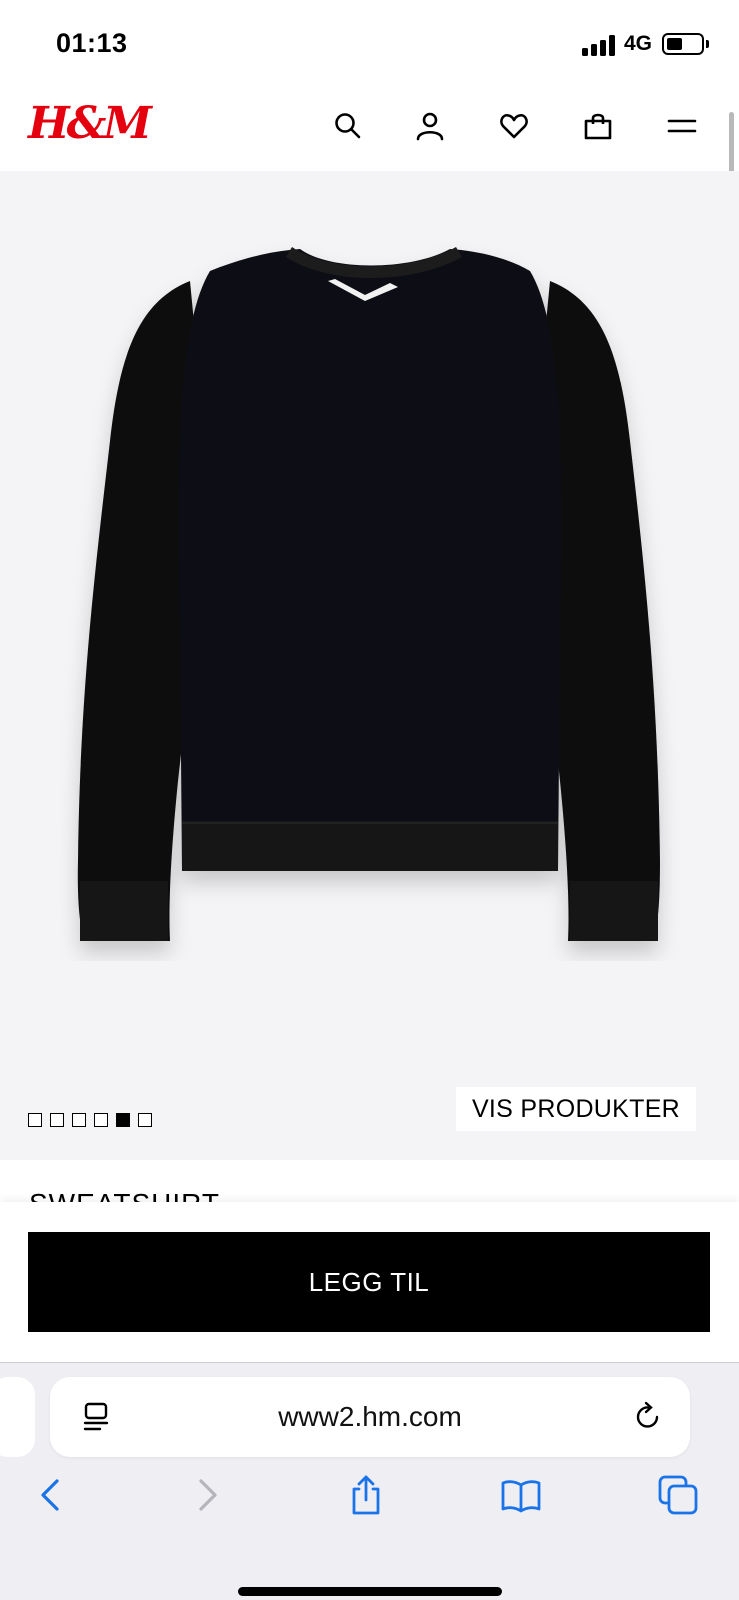 The height and width of the screenshot is (1600, 739). I want to click on back-icon, so click(51, 1495).